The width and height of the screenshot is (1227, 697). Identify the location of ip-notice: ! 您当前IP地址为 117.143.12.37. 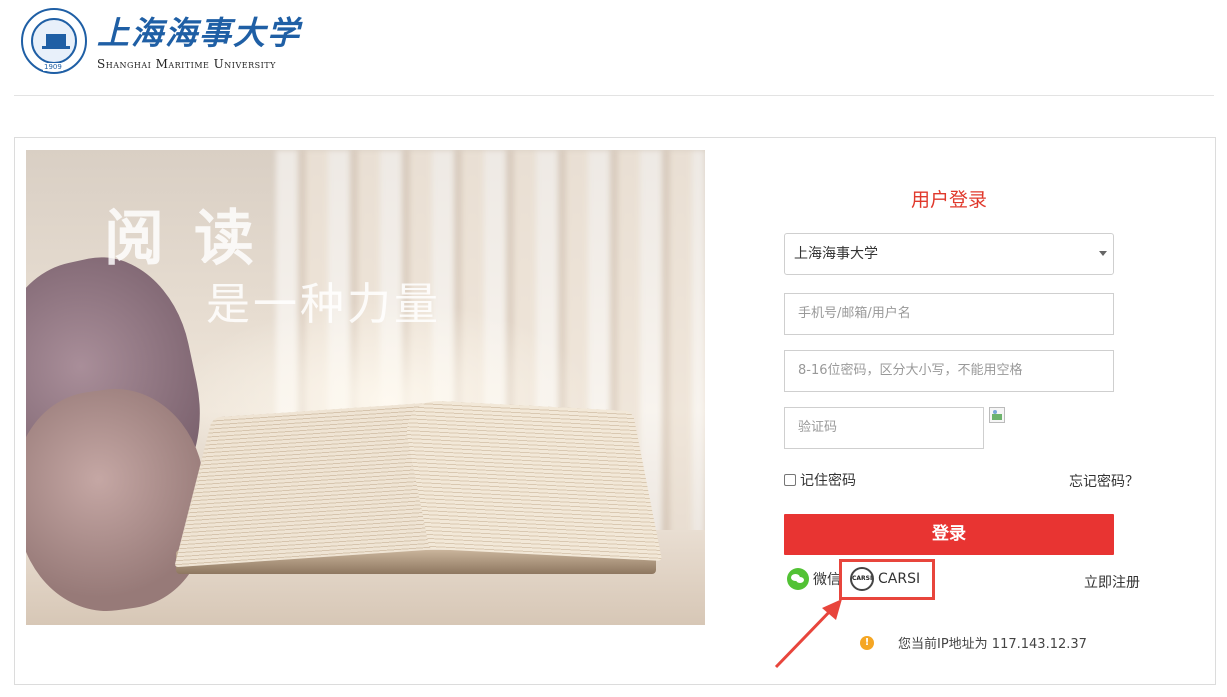
(973, 642).